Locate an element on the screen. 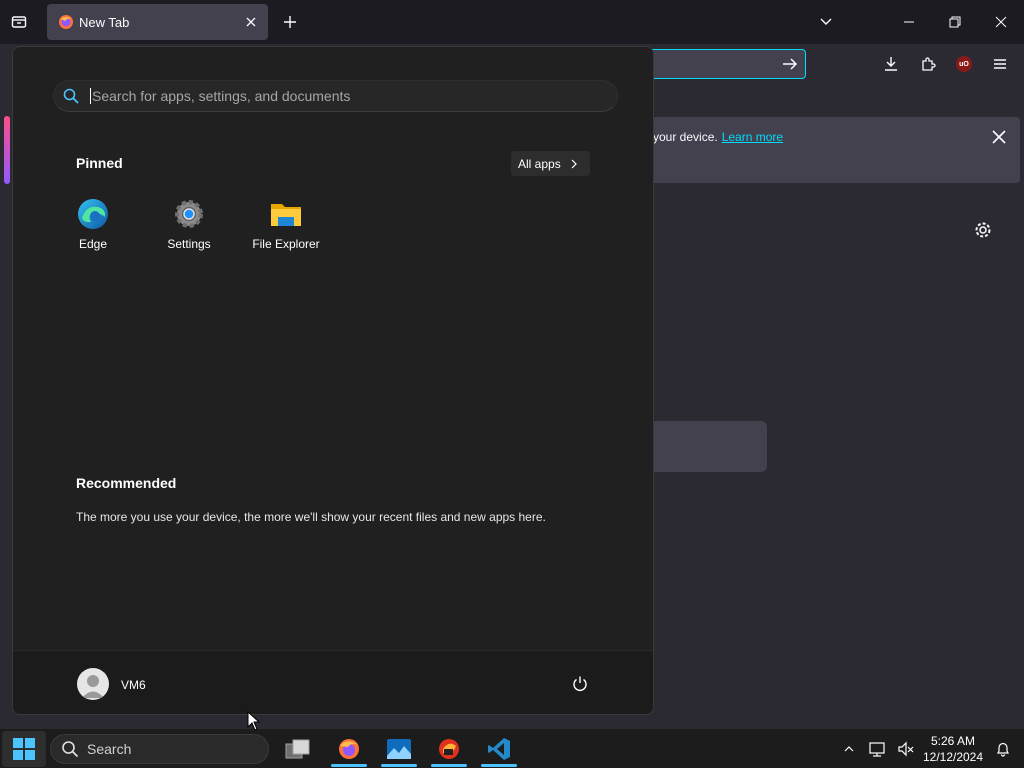 Image resolution: width=1024 pixels, height=768 pixels. chevron-right-icon is located at coordinates (574, 163).